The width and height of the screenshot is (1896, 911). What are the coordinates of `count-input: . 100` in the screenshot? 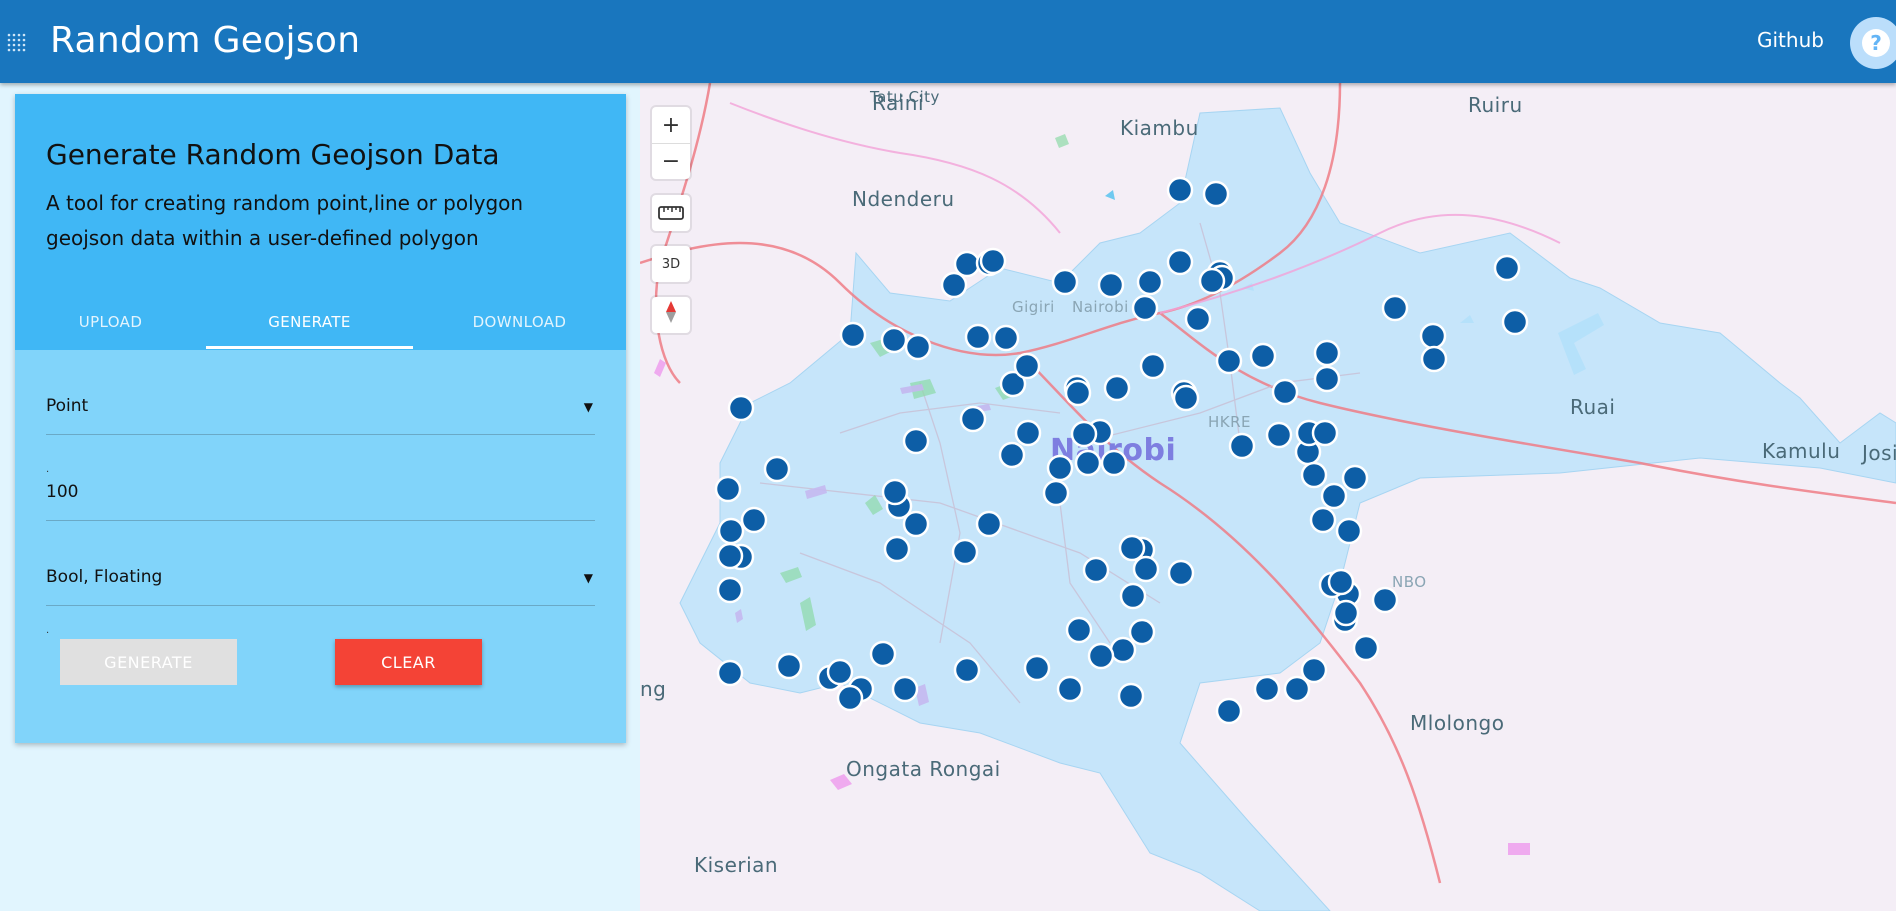 It's located at (320, 492).